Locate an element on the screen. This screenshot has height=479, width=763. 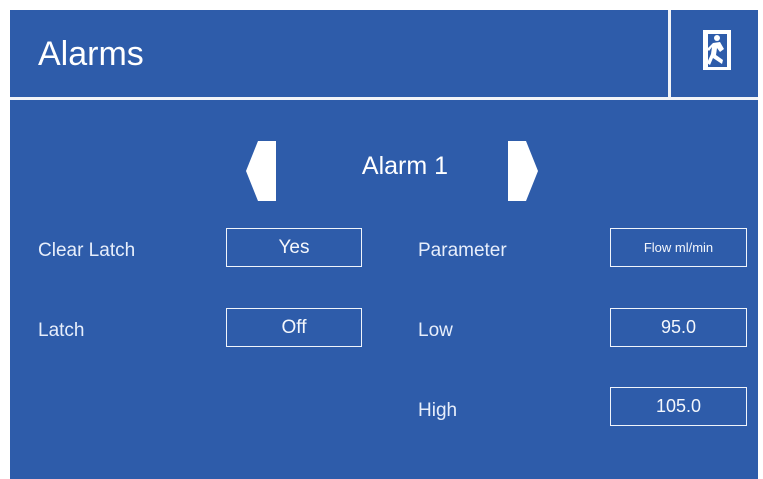
alarm-name: Alarm 1 is located at coordinates (405, 166).